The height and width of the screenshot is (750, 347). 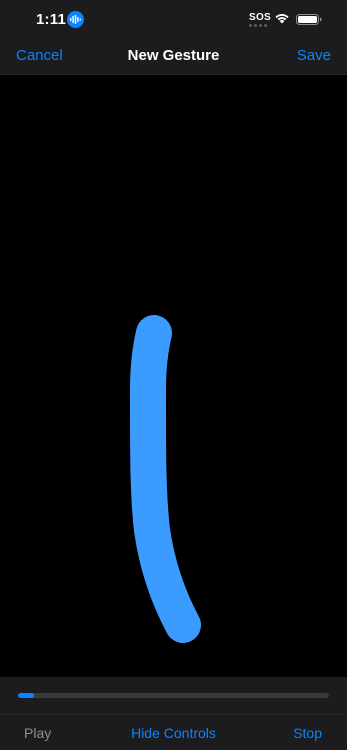 What do you see at coordinates (173, 19) in the screenshot?
I see `status-bar: 1:11 SOS` at bounding box center [173, 19].